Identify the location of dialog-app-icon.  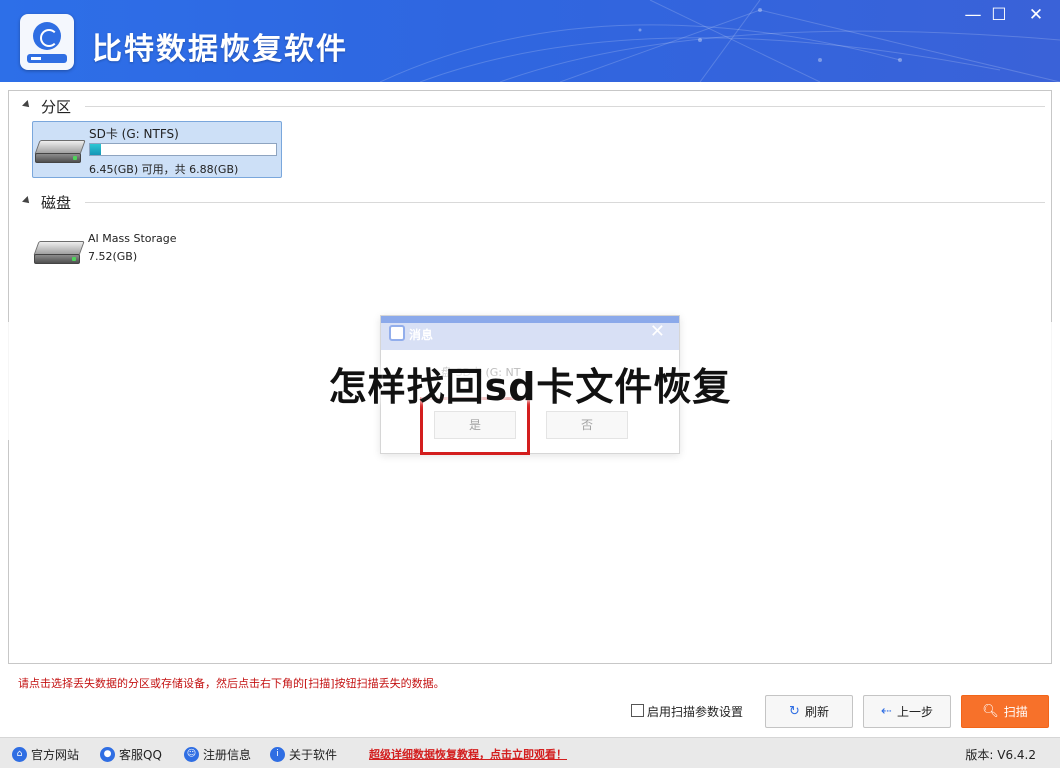
(397, 333).